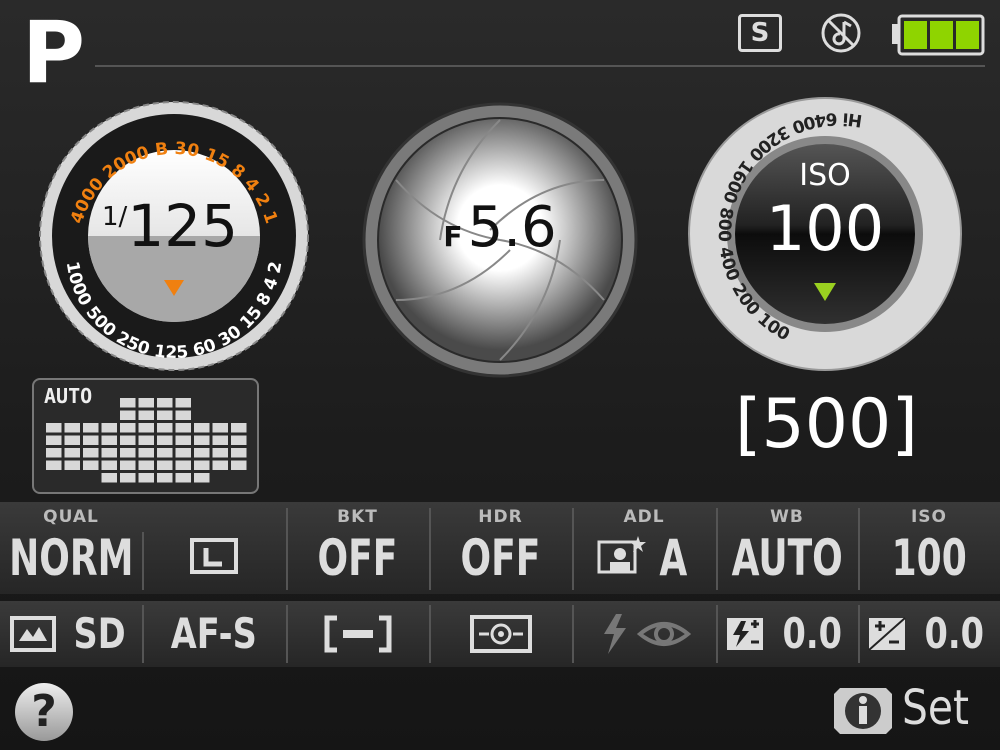 The width and height of the screenshot is (1000, 750). I want to click on aperture-value: 5.6, so click(512, 227).